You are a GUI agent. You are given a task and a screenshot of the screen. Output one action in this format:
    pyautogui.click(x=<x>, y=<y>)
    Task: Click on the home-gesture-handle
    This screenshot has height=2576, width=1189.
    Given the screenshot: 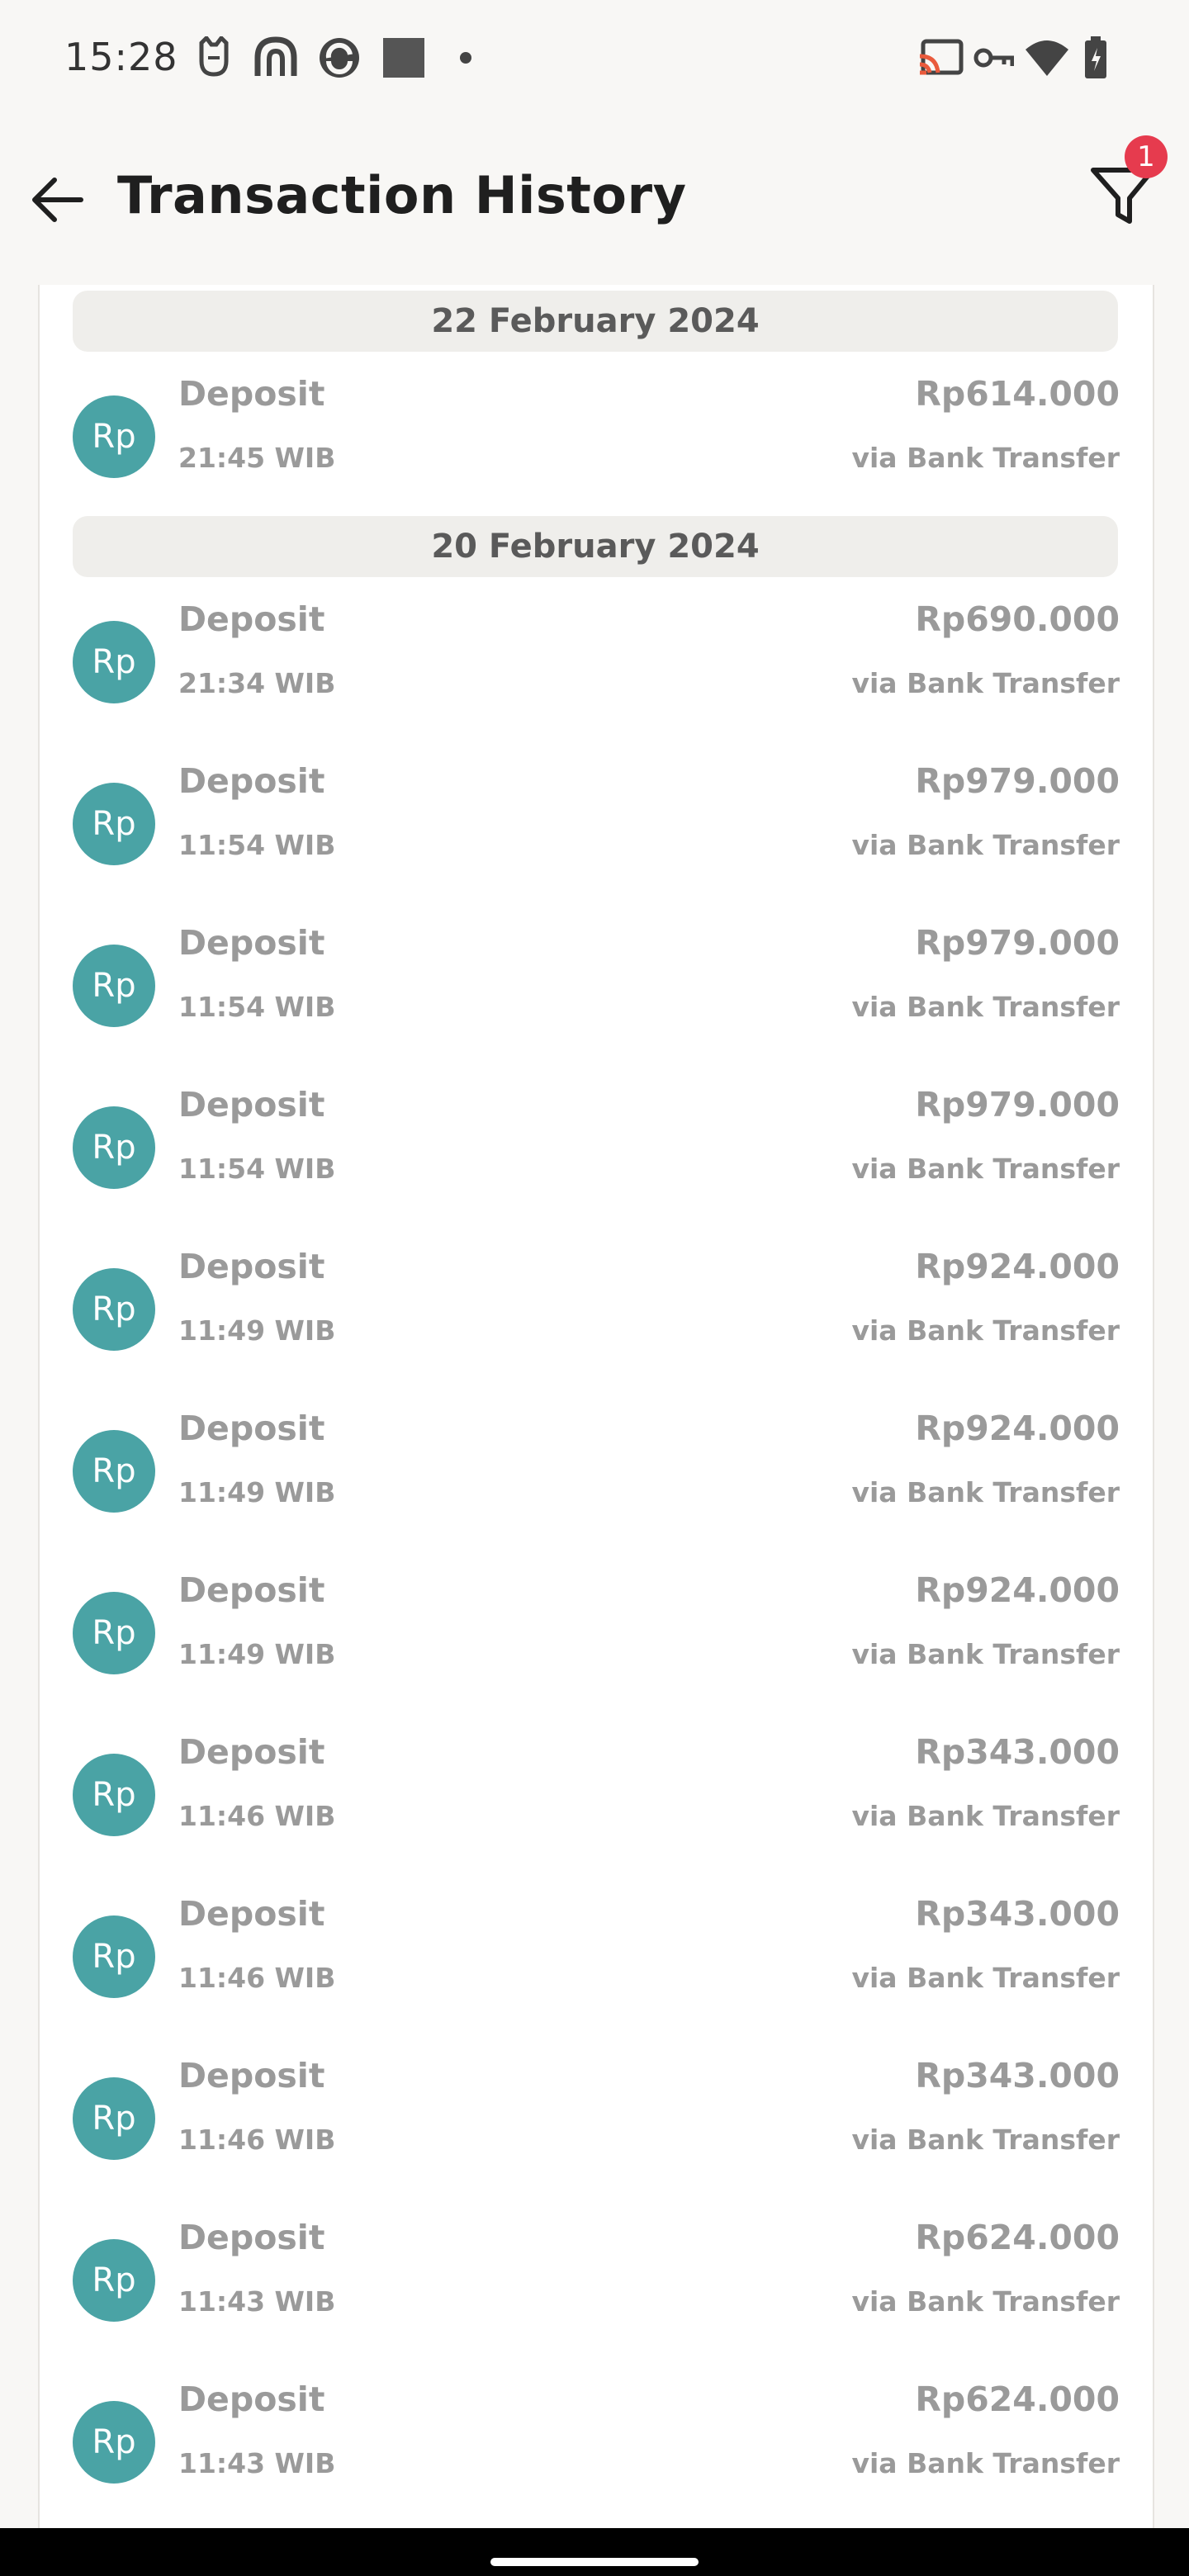 What is the action you would take?
    pyautogui.click(x=594, y=2562)
    